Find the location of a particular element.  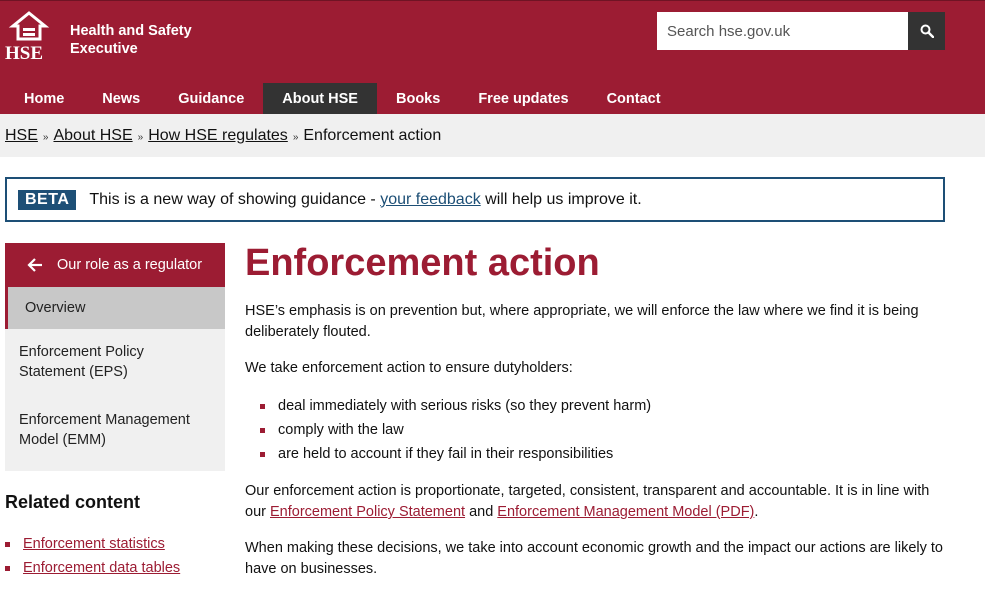

nav-contact: Contact is located at coordinates (634, 99).